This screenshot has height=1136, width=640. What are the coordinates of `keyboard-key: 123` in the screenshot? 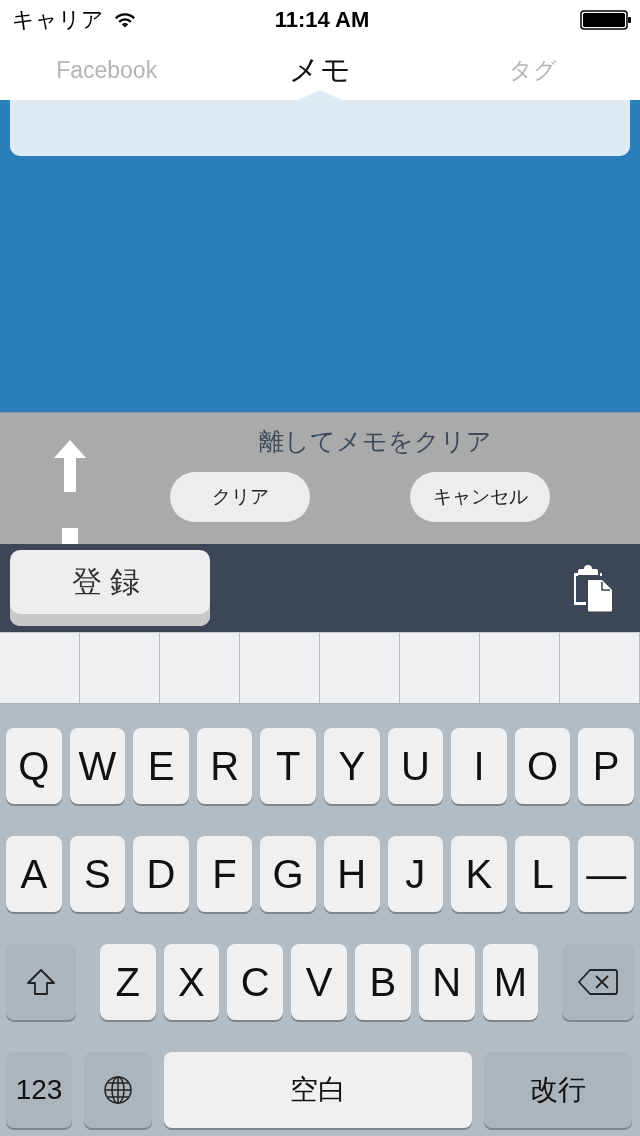 It's located at (39, 1090).